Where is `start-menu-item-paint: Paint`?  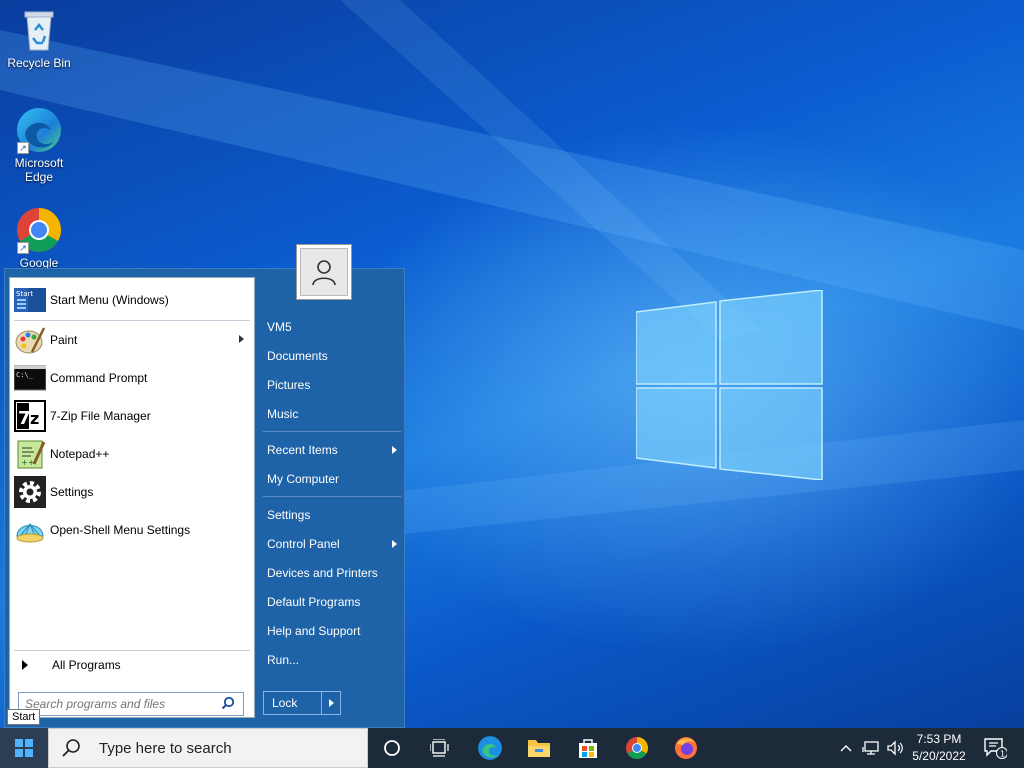
start-menu-item-paint: Paint is located at coordinates (132, 340).